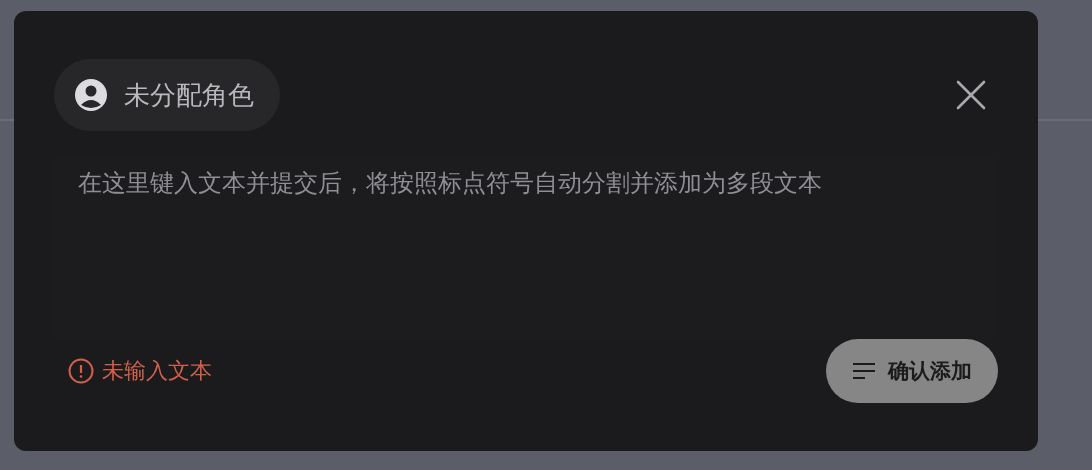 The width and height of the screenshot is (1092, 470). Describe the element at coordinates (81, 371) in the screenshot. I see `warning-icon` at that location.